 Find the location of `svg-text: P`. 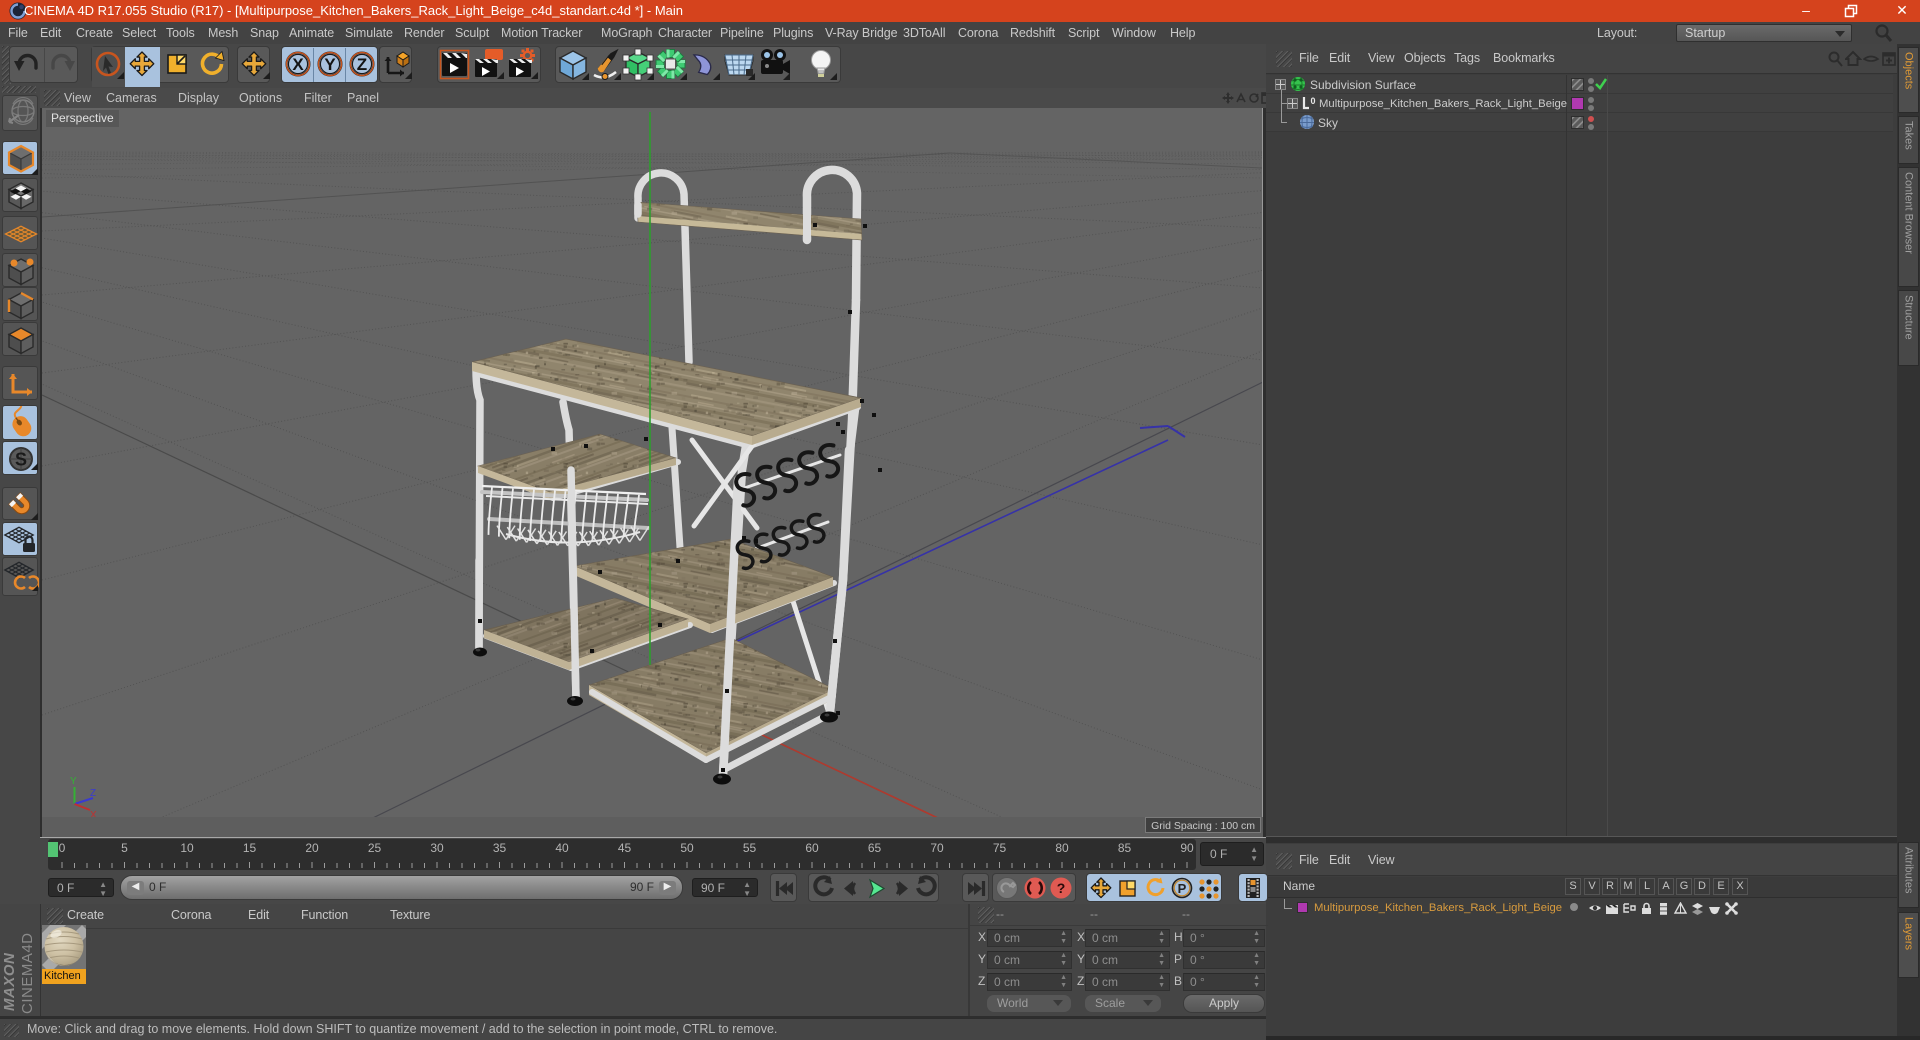

svg-text: P is located at coordinates (1182, 888).